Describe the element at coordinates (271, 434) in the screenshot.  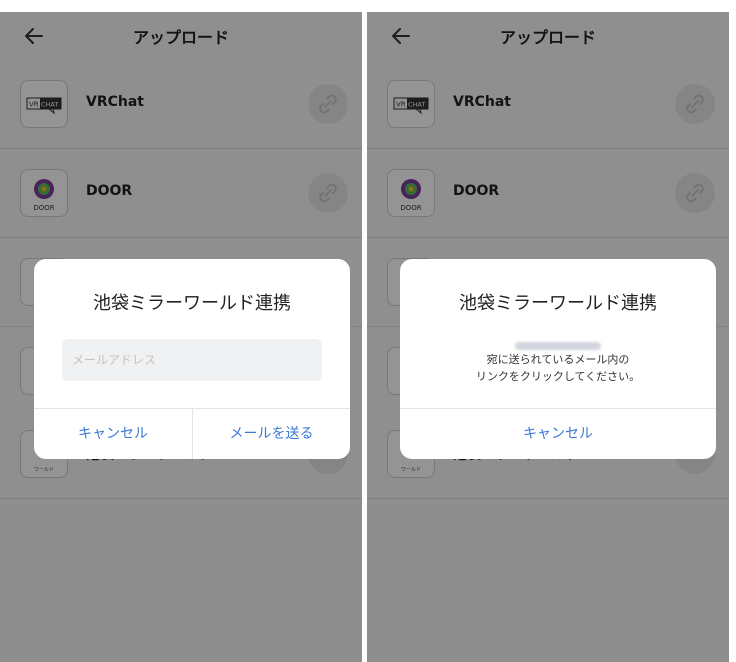
I see `send-mail-button: メールを送る` at that location.